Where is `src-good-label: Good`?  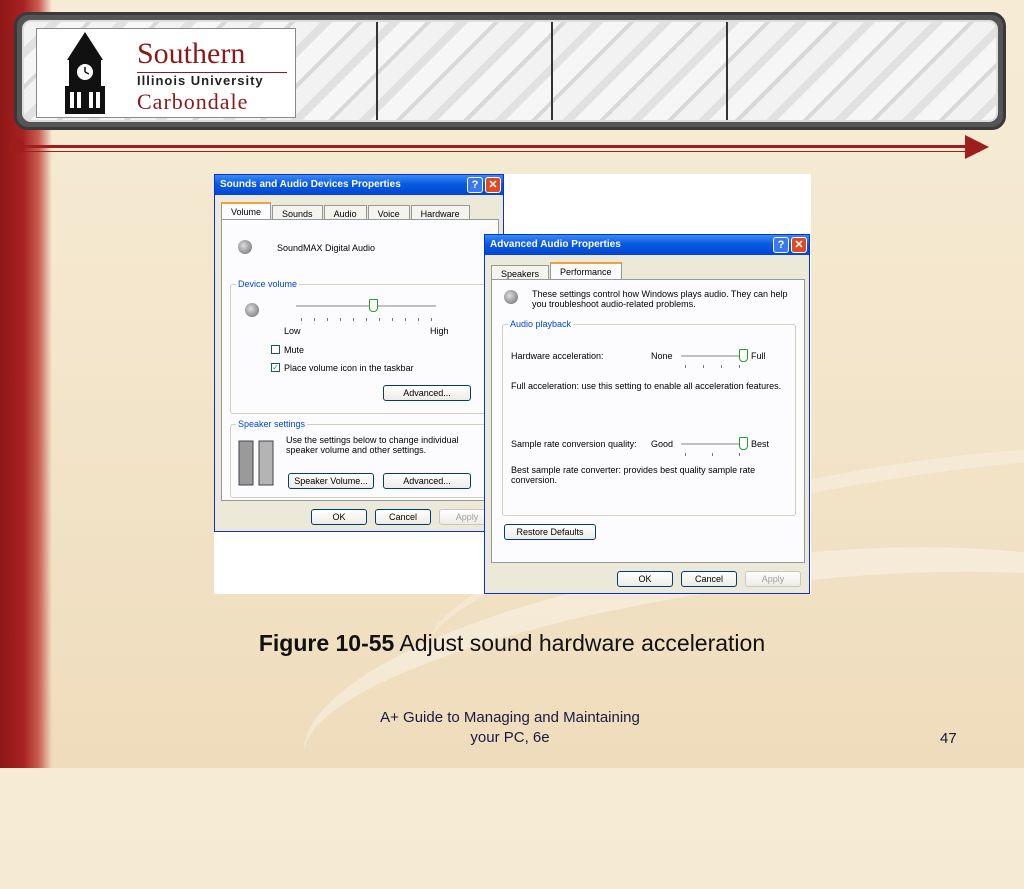
src-good-label: Good is located at coordinates (662, 444).